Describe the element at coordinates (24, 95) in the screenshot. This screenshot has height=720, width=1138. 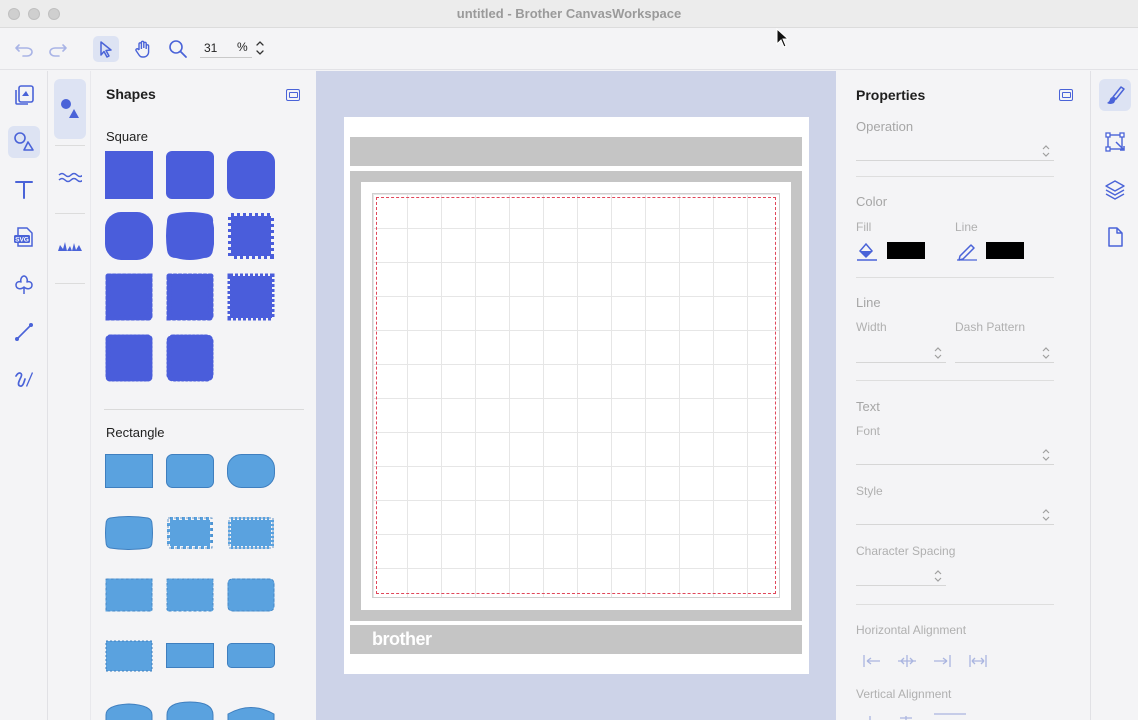
I see `rail-projects-button` at that location.